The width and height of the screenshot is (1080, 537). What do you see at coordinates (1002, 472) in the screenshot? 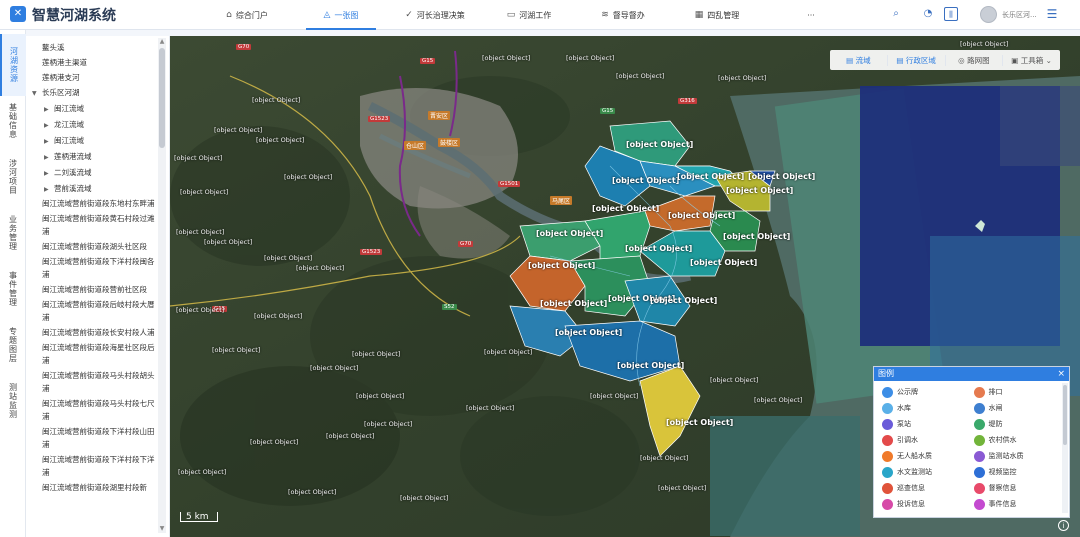
I see `legend-label: 视频监控` at bounding box center [1002, 472].